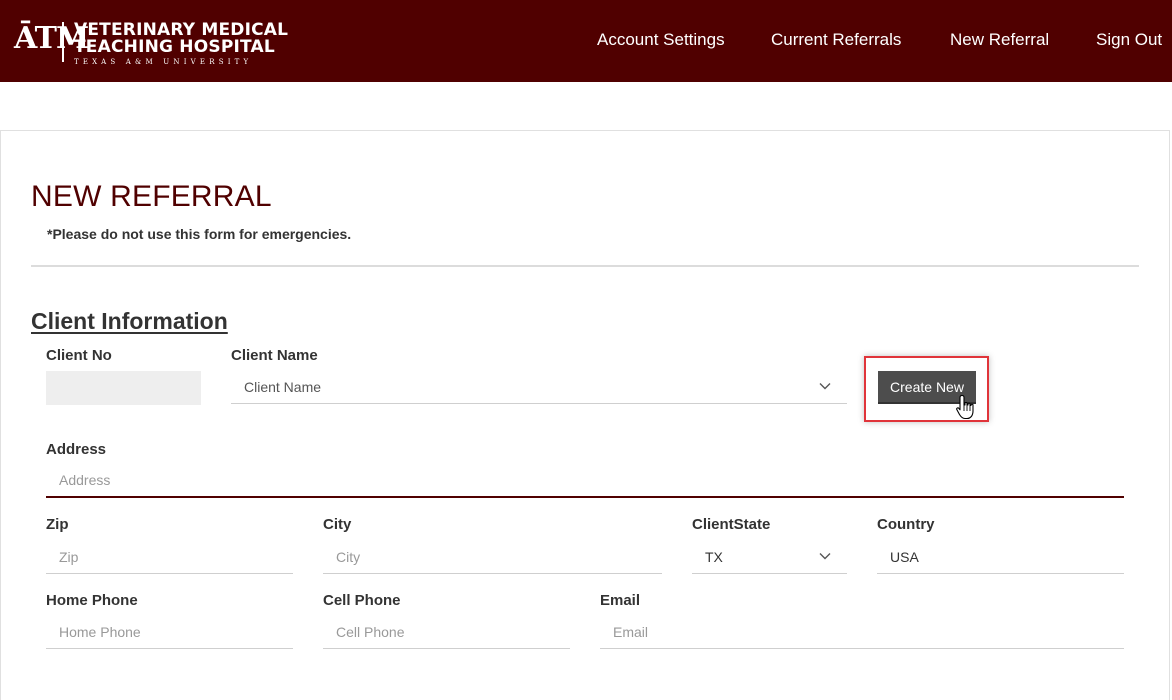 The image size is (1172, 700). What do you see at coordinates (769, 557) in the screenshot?
I see `client-state-select: TX` at bounding box center [769, 557].